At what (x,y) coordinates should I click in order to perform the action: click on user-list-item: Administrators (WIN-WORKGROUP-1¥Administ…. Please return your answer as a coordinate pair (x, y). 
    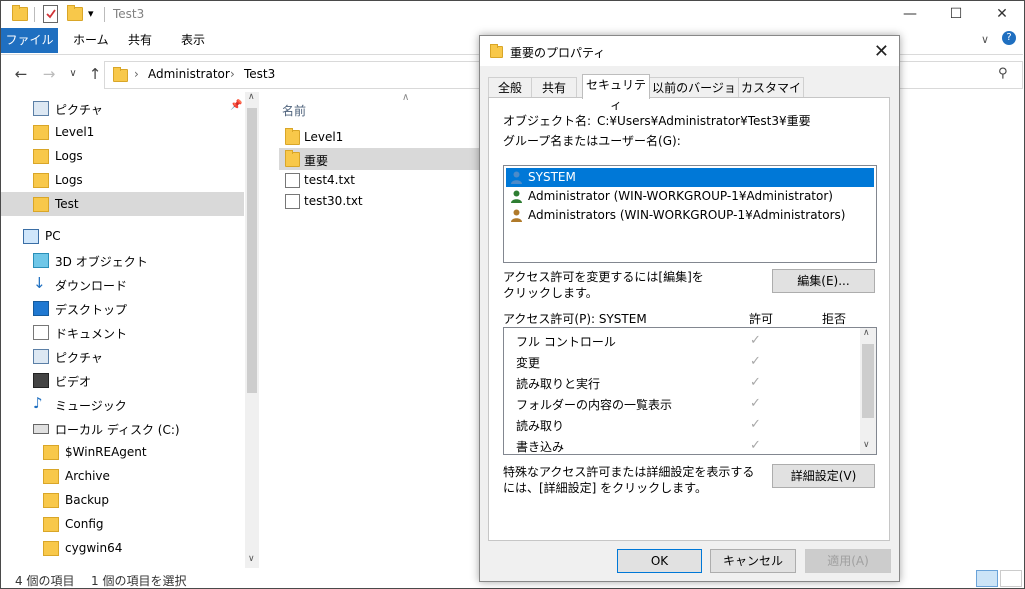
    Looking at the image, I should click on (690, 215).